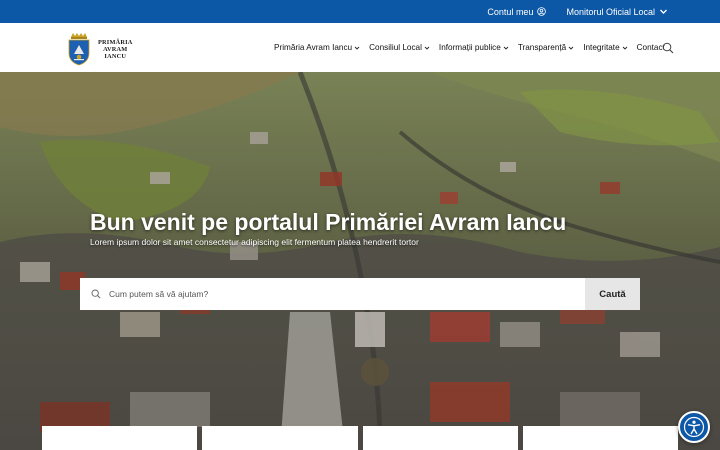 Image resolution: width=720 pixels, height=450 pixels. What do you see at coordinates (610, 11) in the screenshot?
I see `monitor-label: Monitorul Oficial Local` at bounding box center [610, 11].